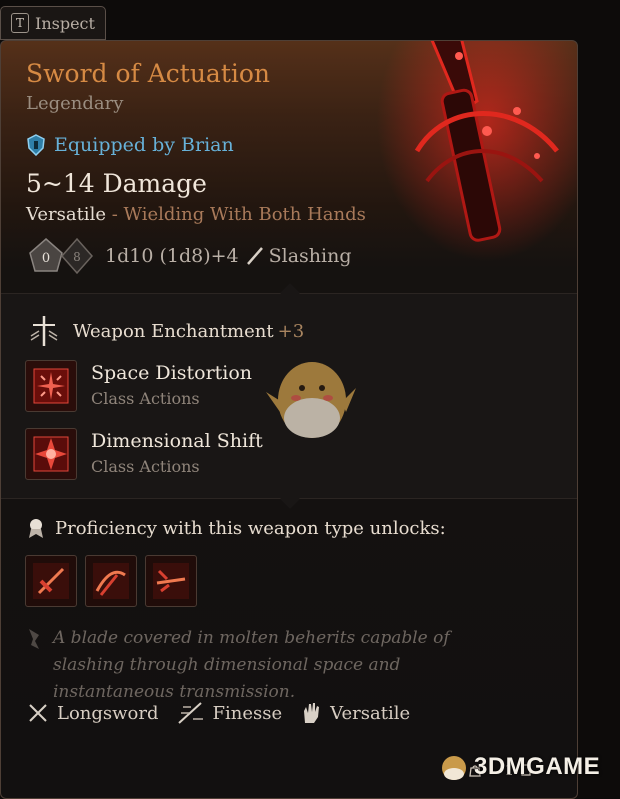 This screenshot has width=620, height=799. Describe the element at coordinates (108, 713) in the screenshot. I see `property-label: Longsword` at that location.